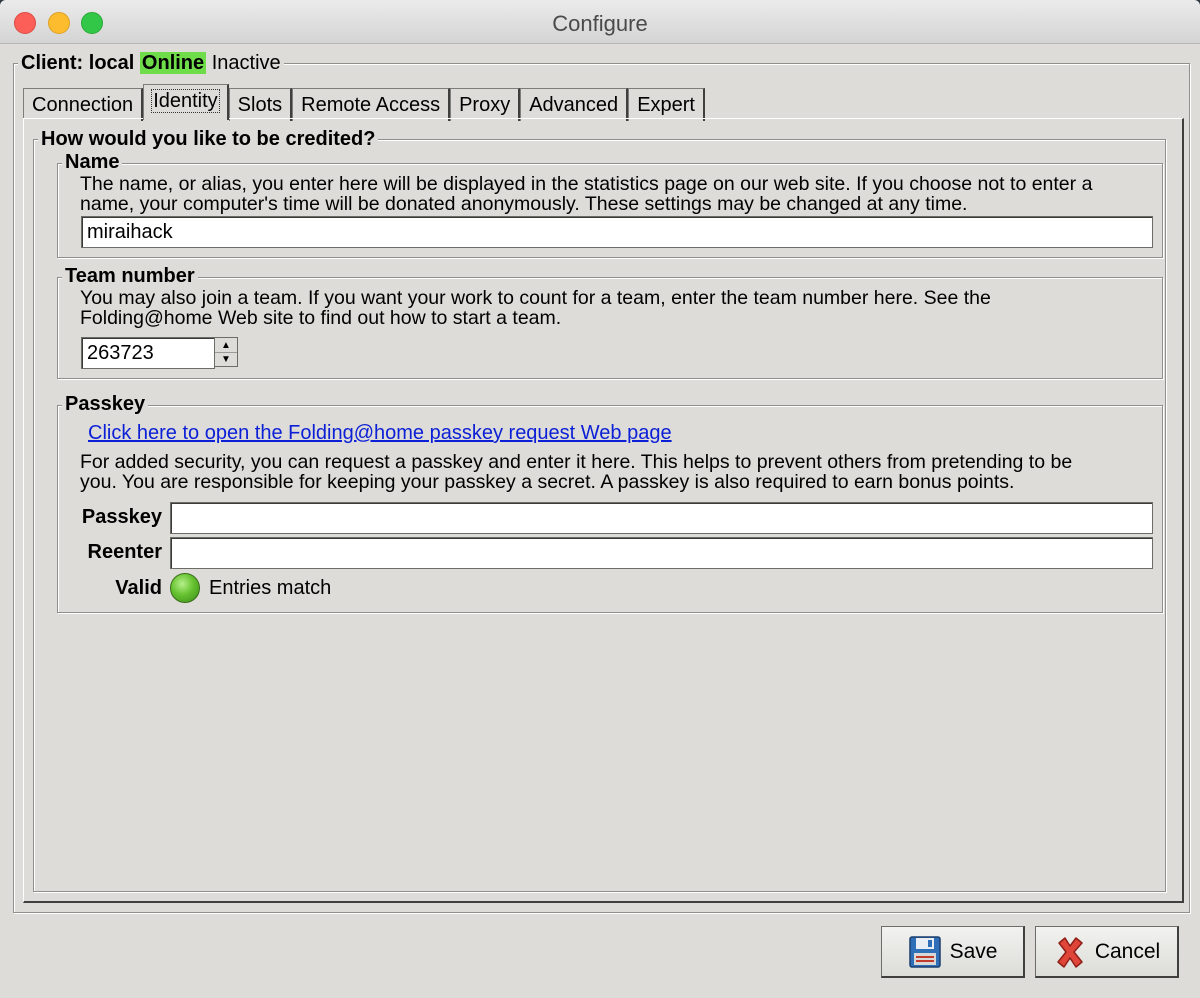 This screenshot has width=1200, height=998. Describe the element at coordinates (260, 104) in the screenshot. I see `tab-slots: Slots` at that location.